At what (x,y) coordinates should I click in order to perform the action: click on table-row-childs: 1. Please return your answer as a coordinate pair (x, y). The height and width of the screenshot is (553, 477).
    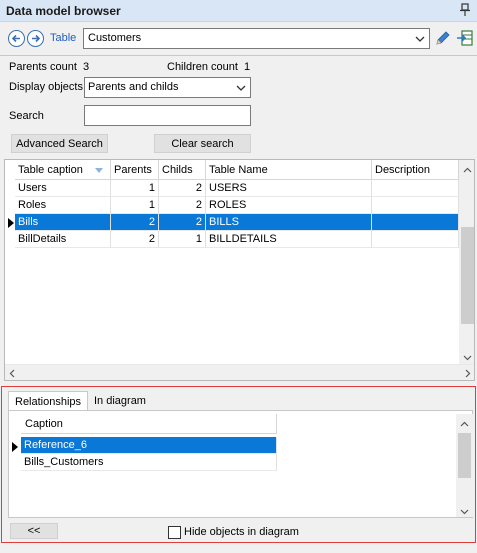
    Looking at the image, I should click on (182, 239).